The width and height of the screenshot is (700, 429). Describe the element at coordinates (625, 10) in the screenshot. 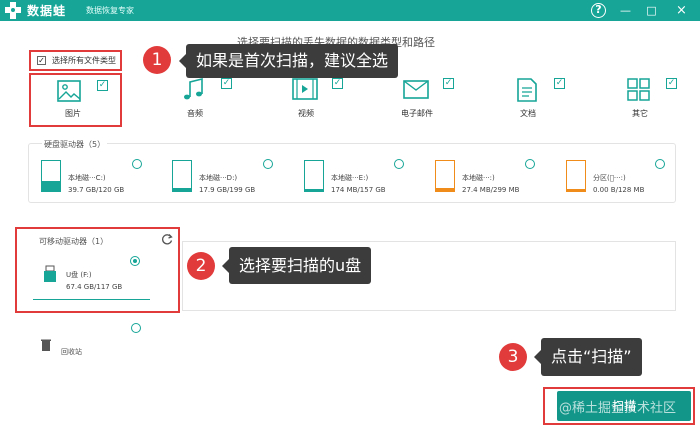

I see `minimize-button: —` at that location.